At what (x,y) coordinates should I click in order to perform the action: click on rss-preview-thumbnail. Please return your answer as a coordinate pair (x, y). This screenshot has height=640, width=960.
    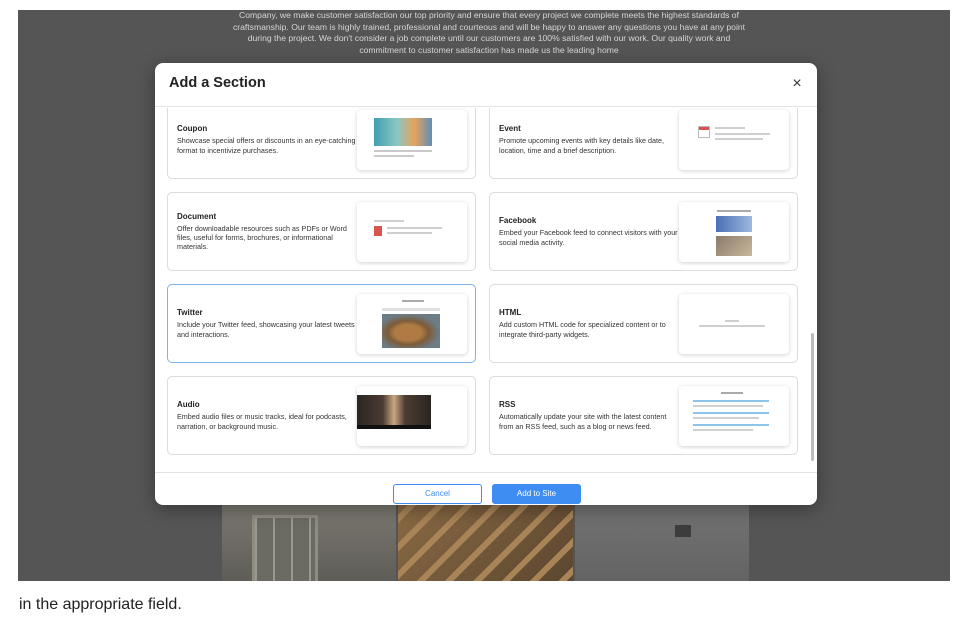
    Looking at the image, I should click on (734, 416).